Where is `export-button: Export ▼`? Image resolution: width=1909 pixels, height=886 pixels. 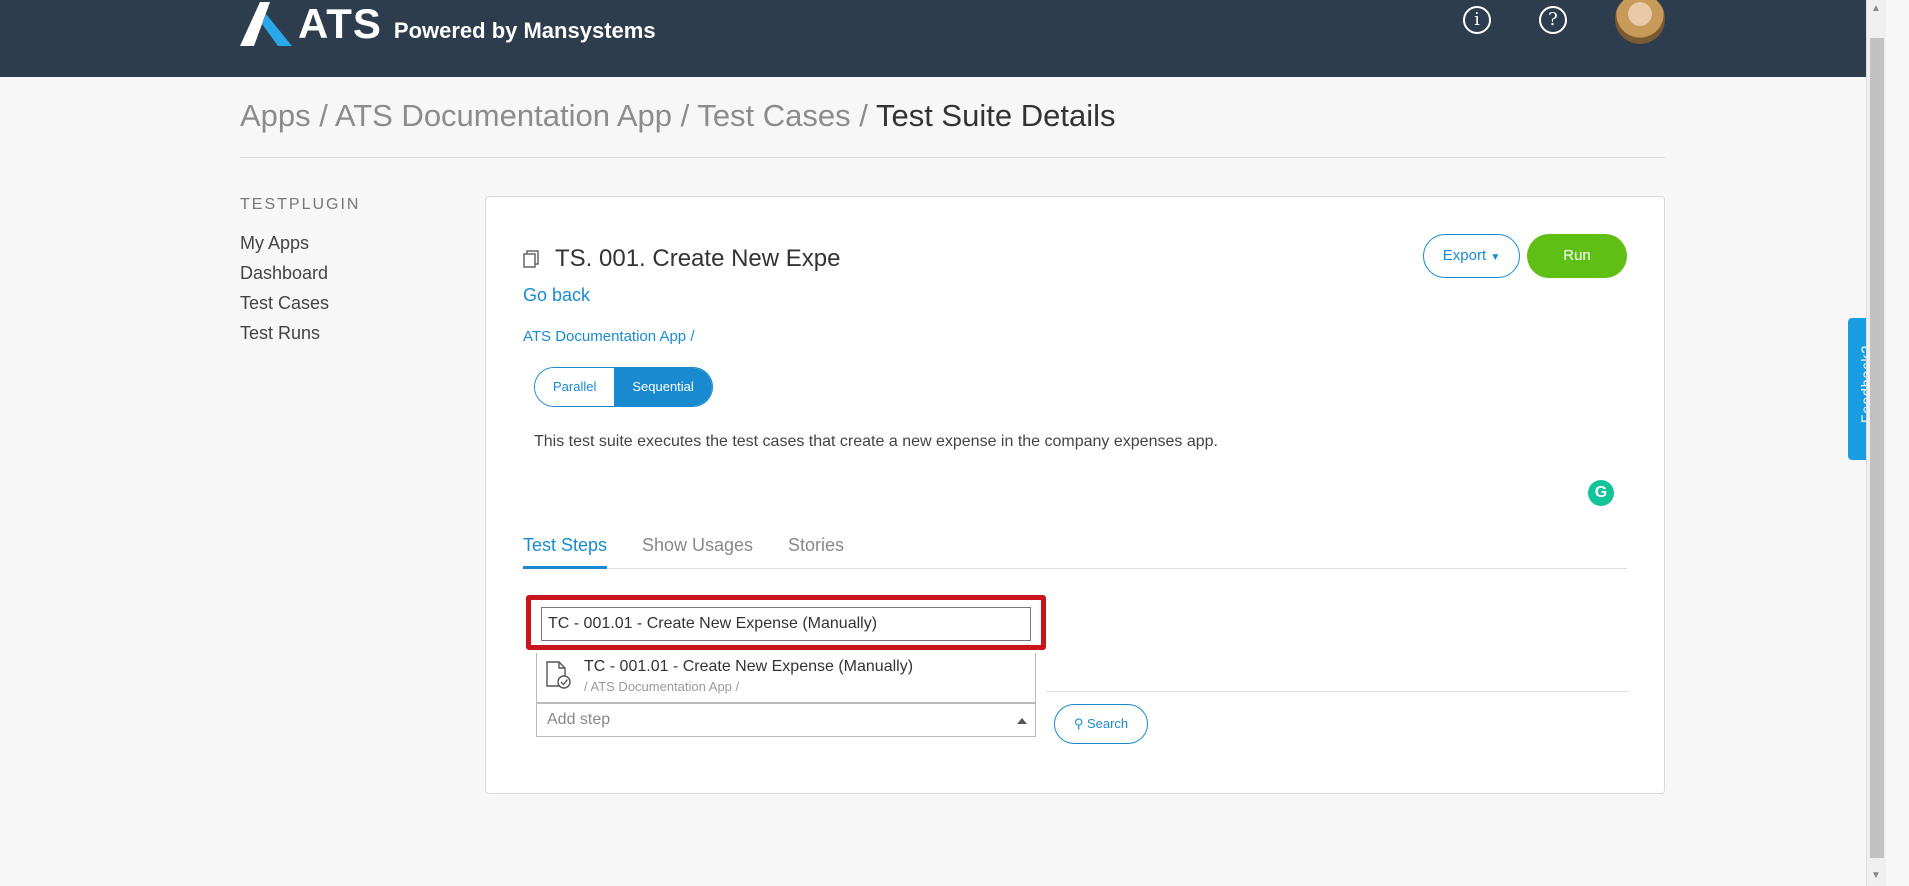 export-button: Export ▼ is located at coordinates (1471, 256).